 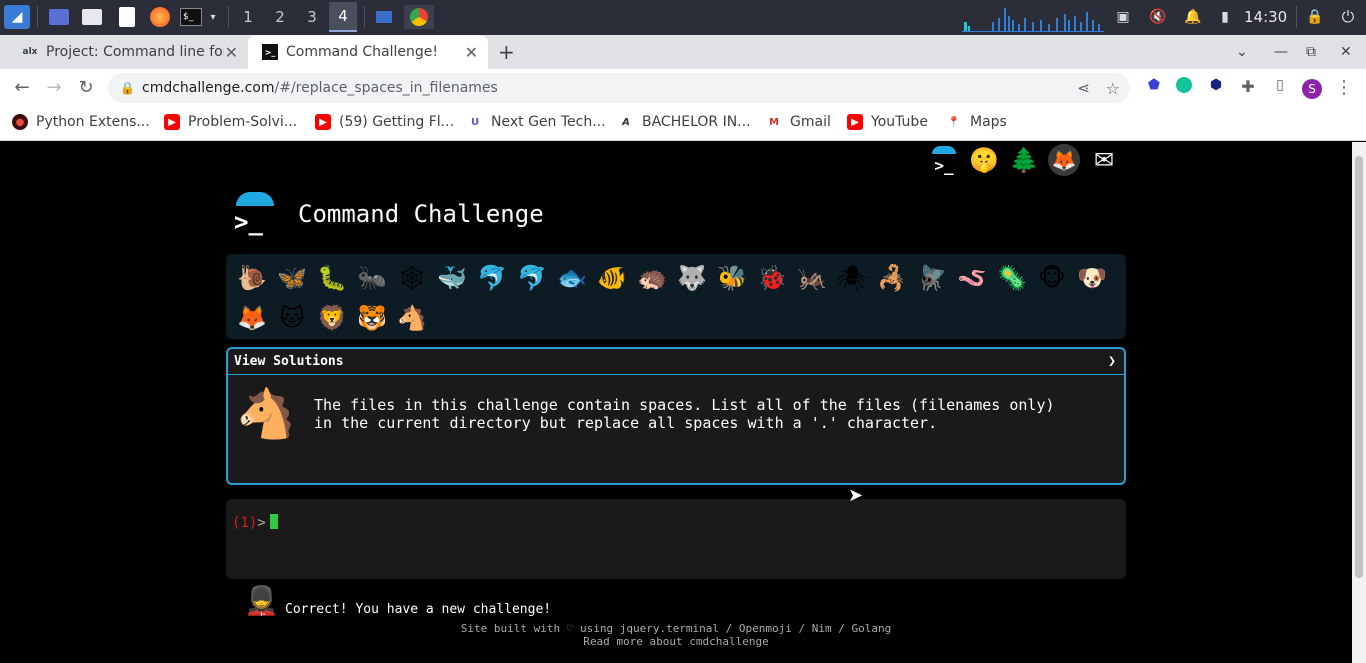 What do you see at coordinates (92, 17) in the screenshot?
I see `file-manager-icon` at bounding box center [92, 17].